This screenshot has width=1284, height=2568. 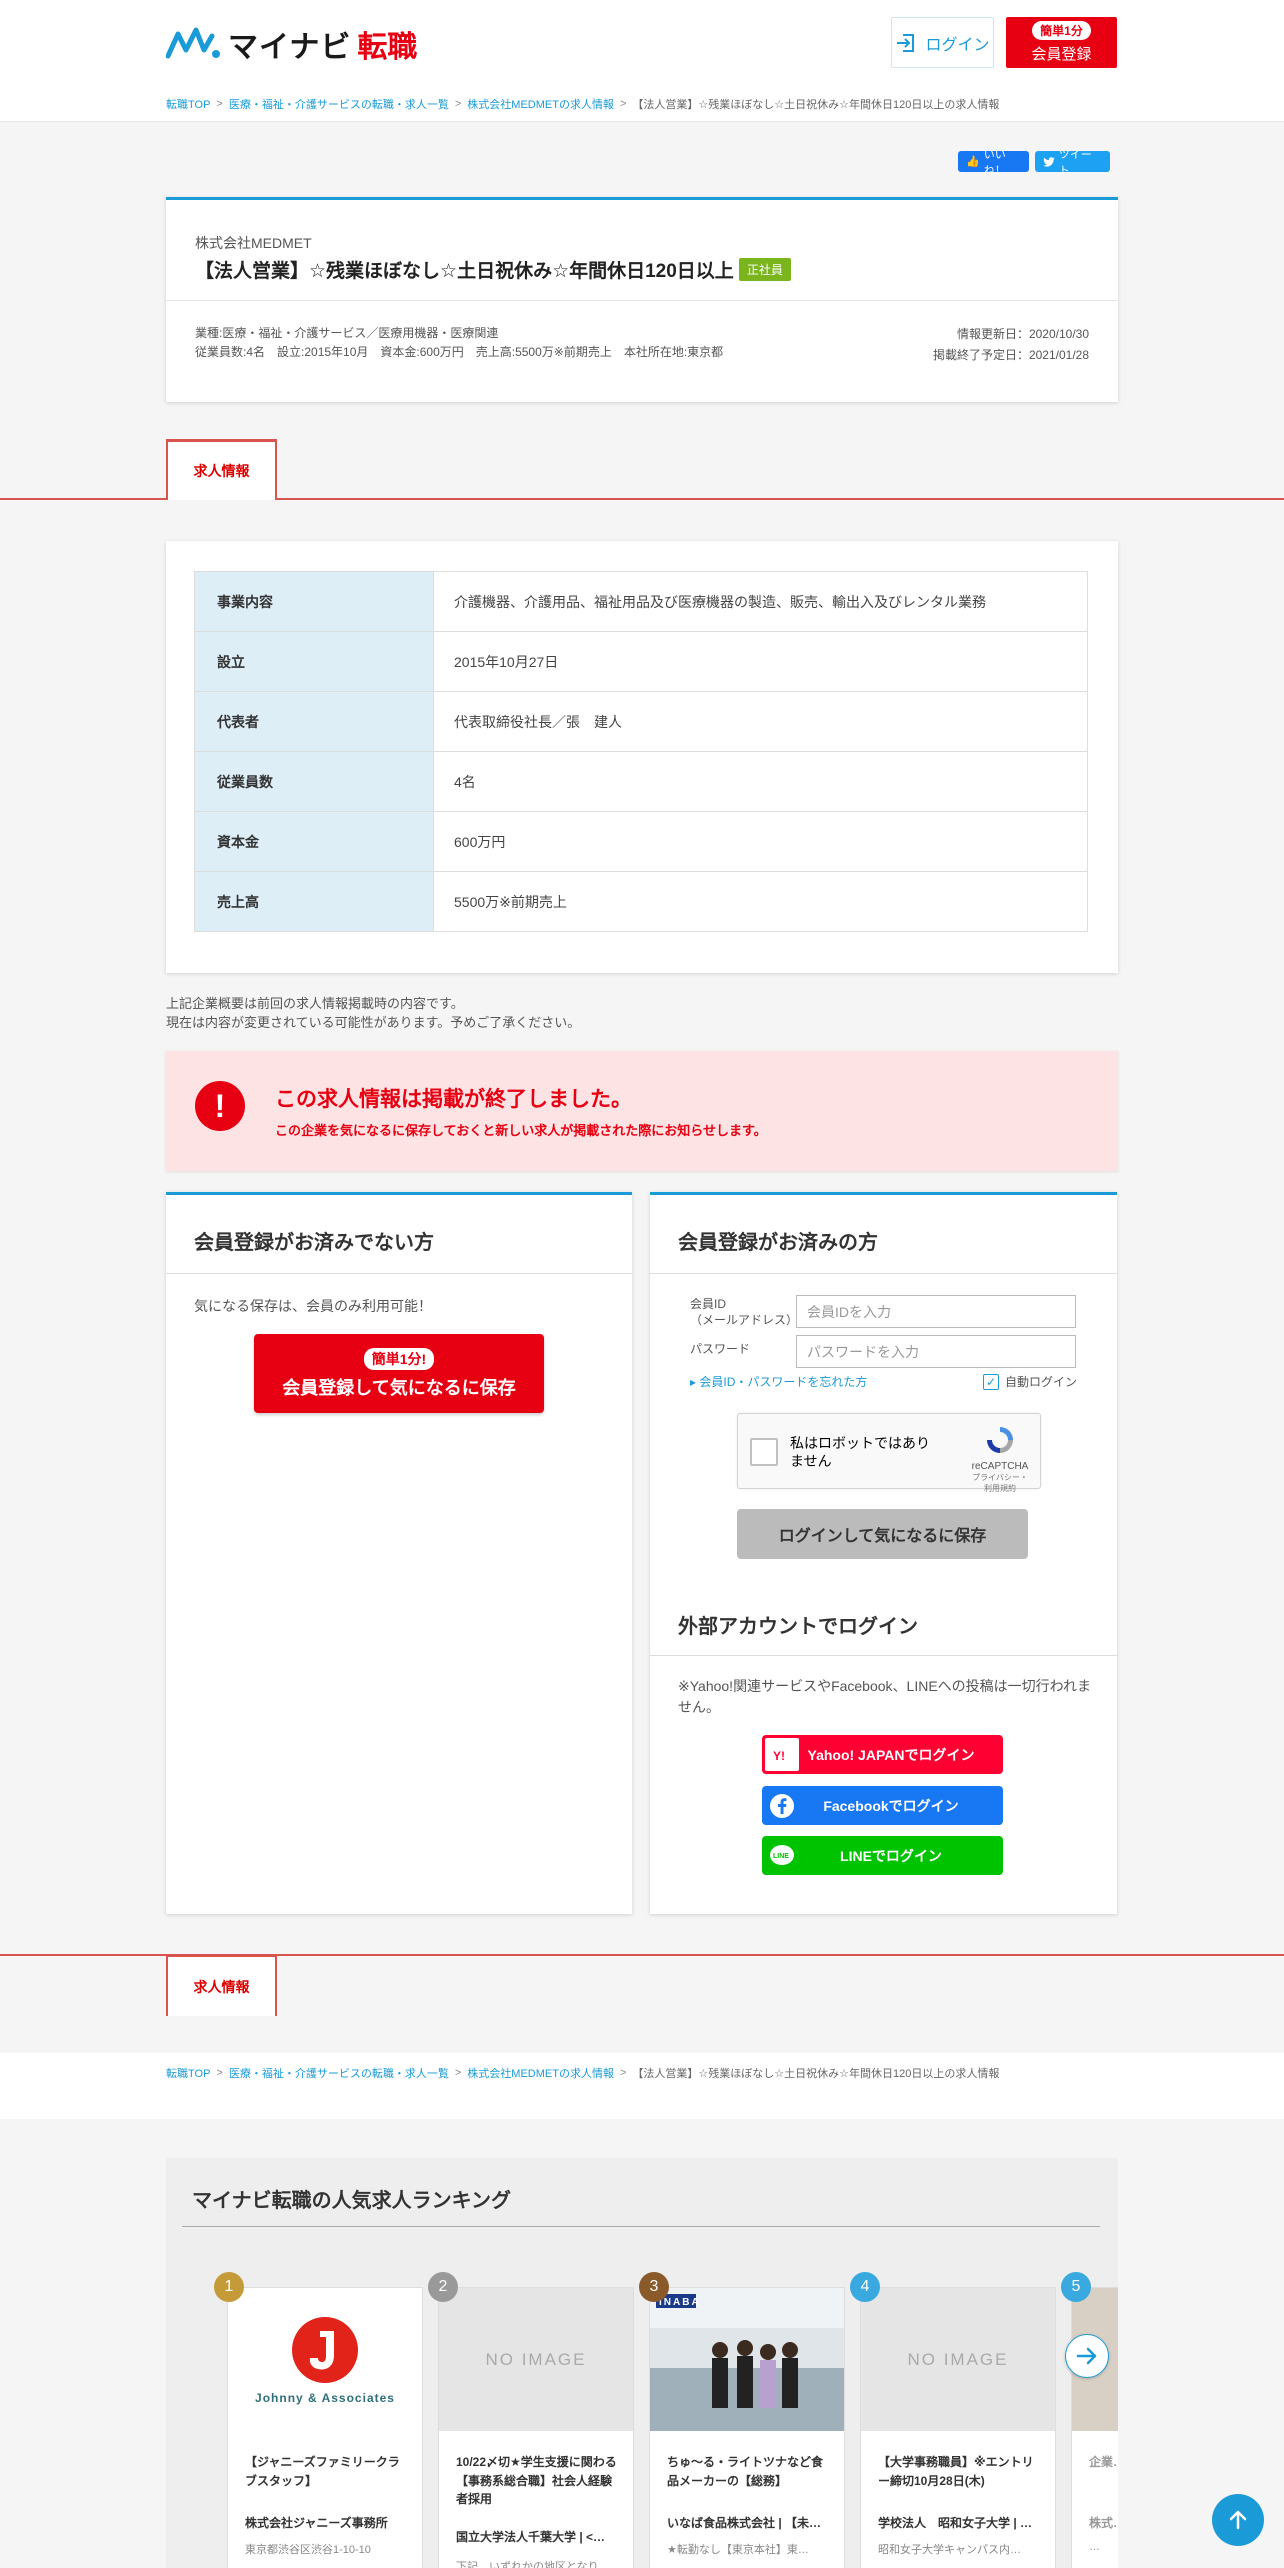 I want to click on mynavi-logo-icon, so click(x=193, y=43).